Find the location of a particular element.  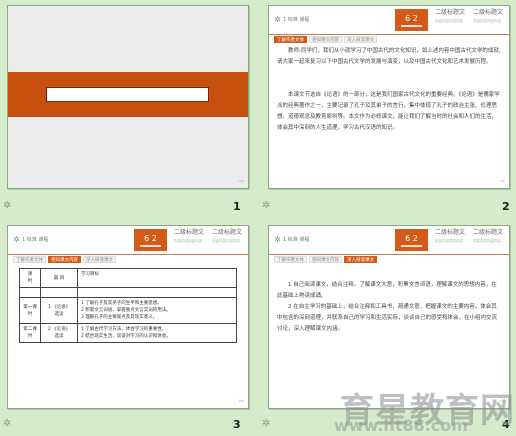

table-cell: 2 《论语》 选读 is located at coordinates (59, 333).